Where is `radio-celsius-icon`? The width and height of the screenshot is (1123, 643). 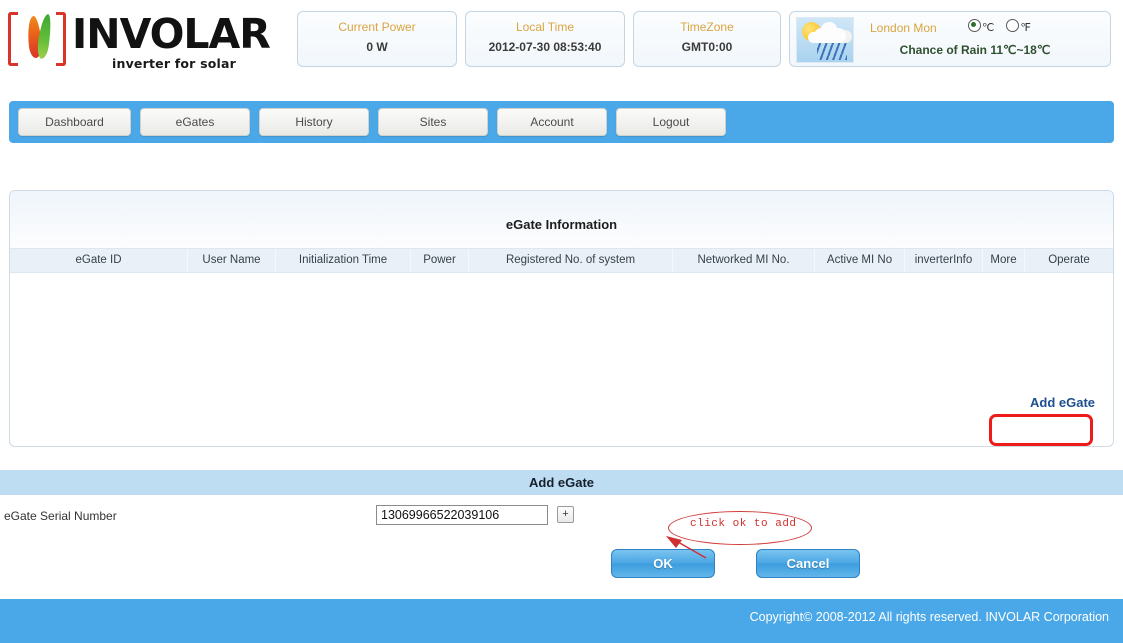 radio-celsius-icon is located at coordinates (974, 25).